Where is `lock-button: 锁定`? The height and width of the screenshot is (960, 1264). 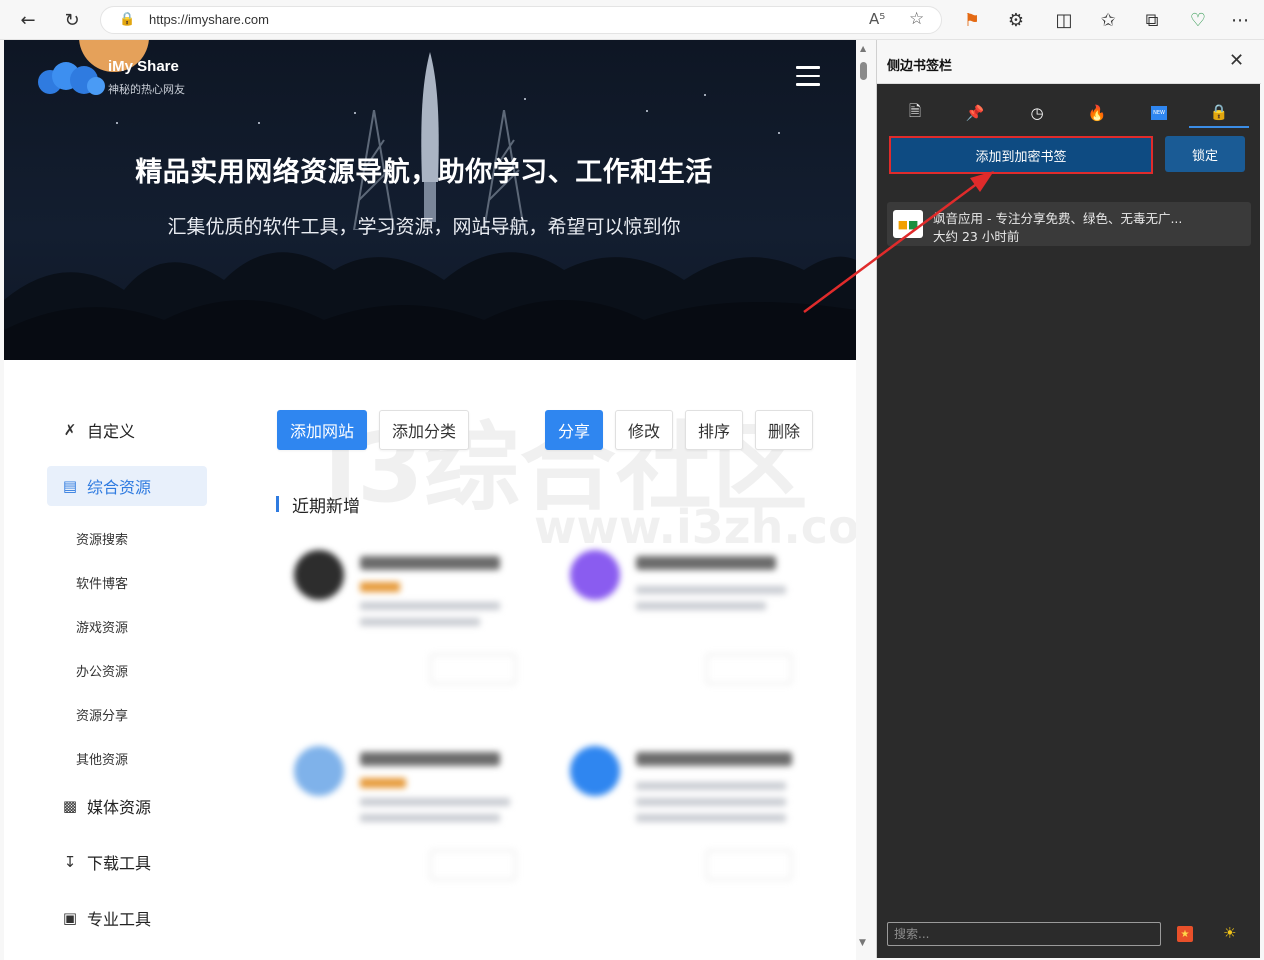
lock-button: 锁定 is located at coordinates (1205, 154).